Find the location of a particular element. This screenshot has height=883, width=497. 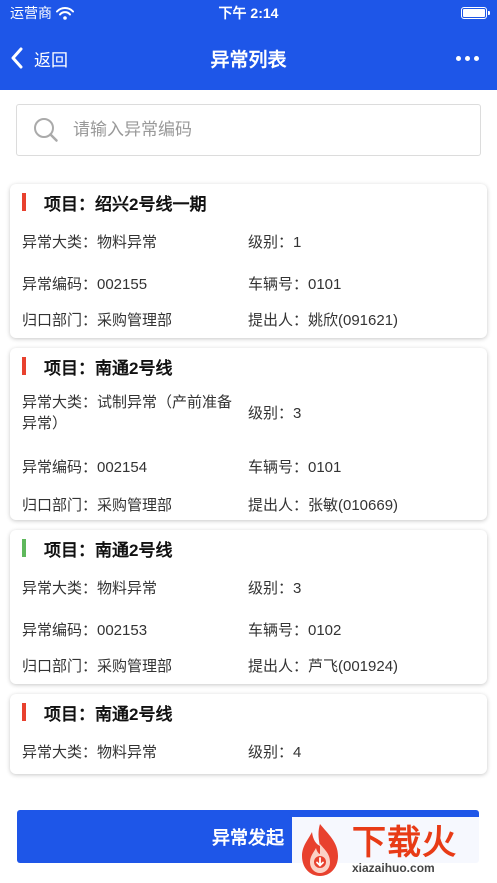

status-time: 下午 2:14 is located at coordinates (248, 13).